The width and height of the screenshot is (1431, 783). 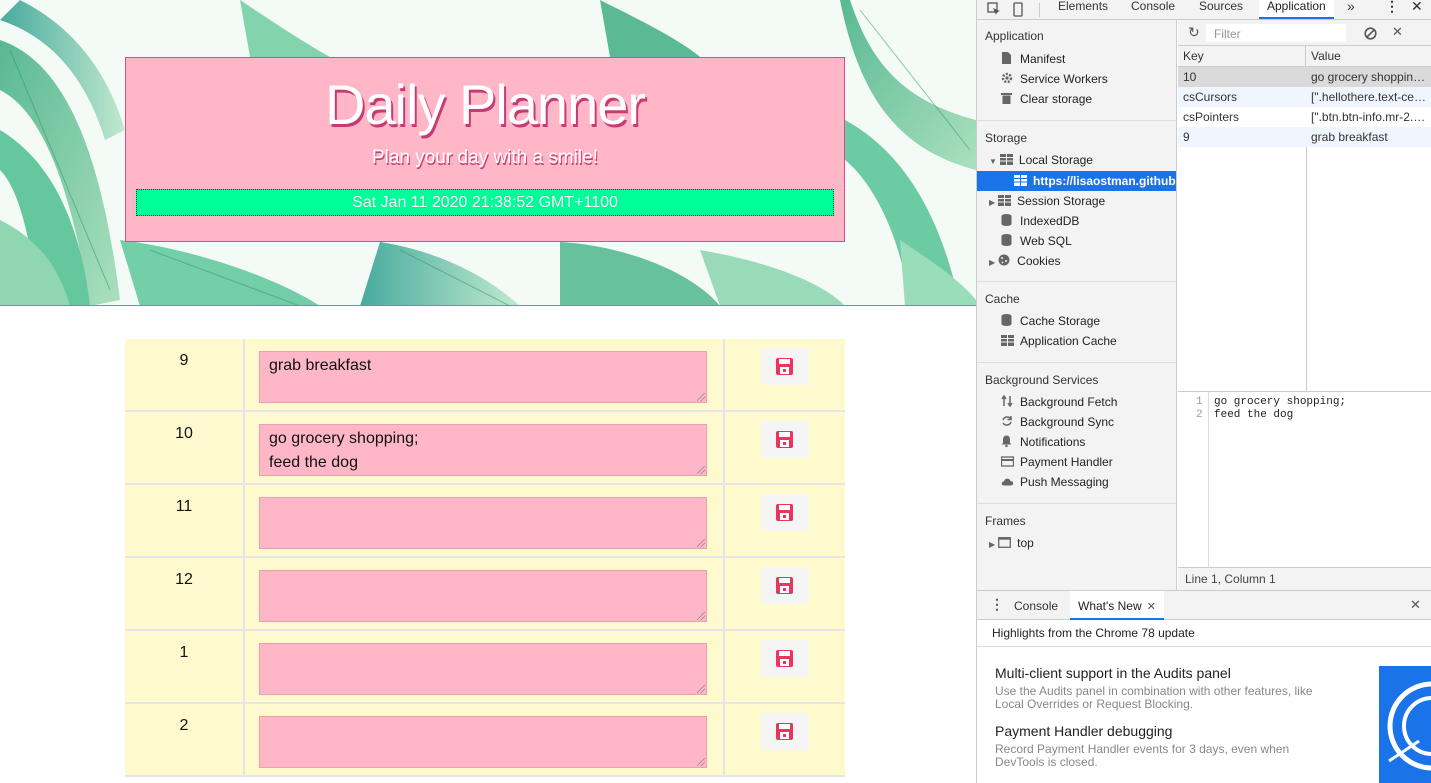 What do you see at coordinates (1019, 9) in the screenshot?
I see `device-toolbar-icon` at bounding box center [1019, 9].